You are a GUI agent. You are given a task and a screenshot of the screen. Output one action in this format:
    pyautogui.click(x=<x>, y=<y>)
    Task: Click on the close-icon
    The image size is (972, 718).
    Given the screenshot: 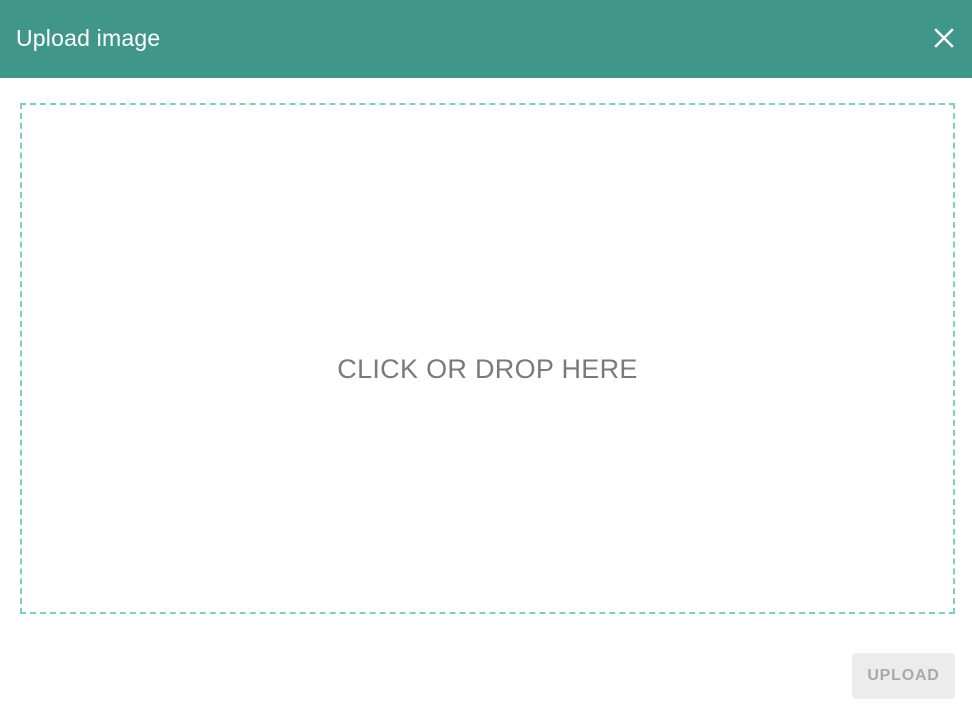 What is the action you would take?
    pyautogui.click(x=944, y=38)
    